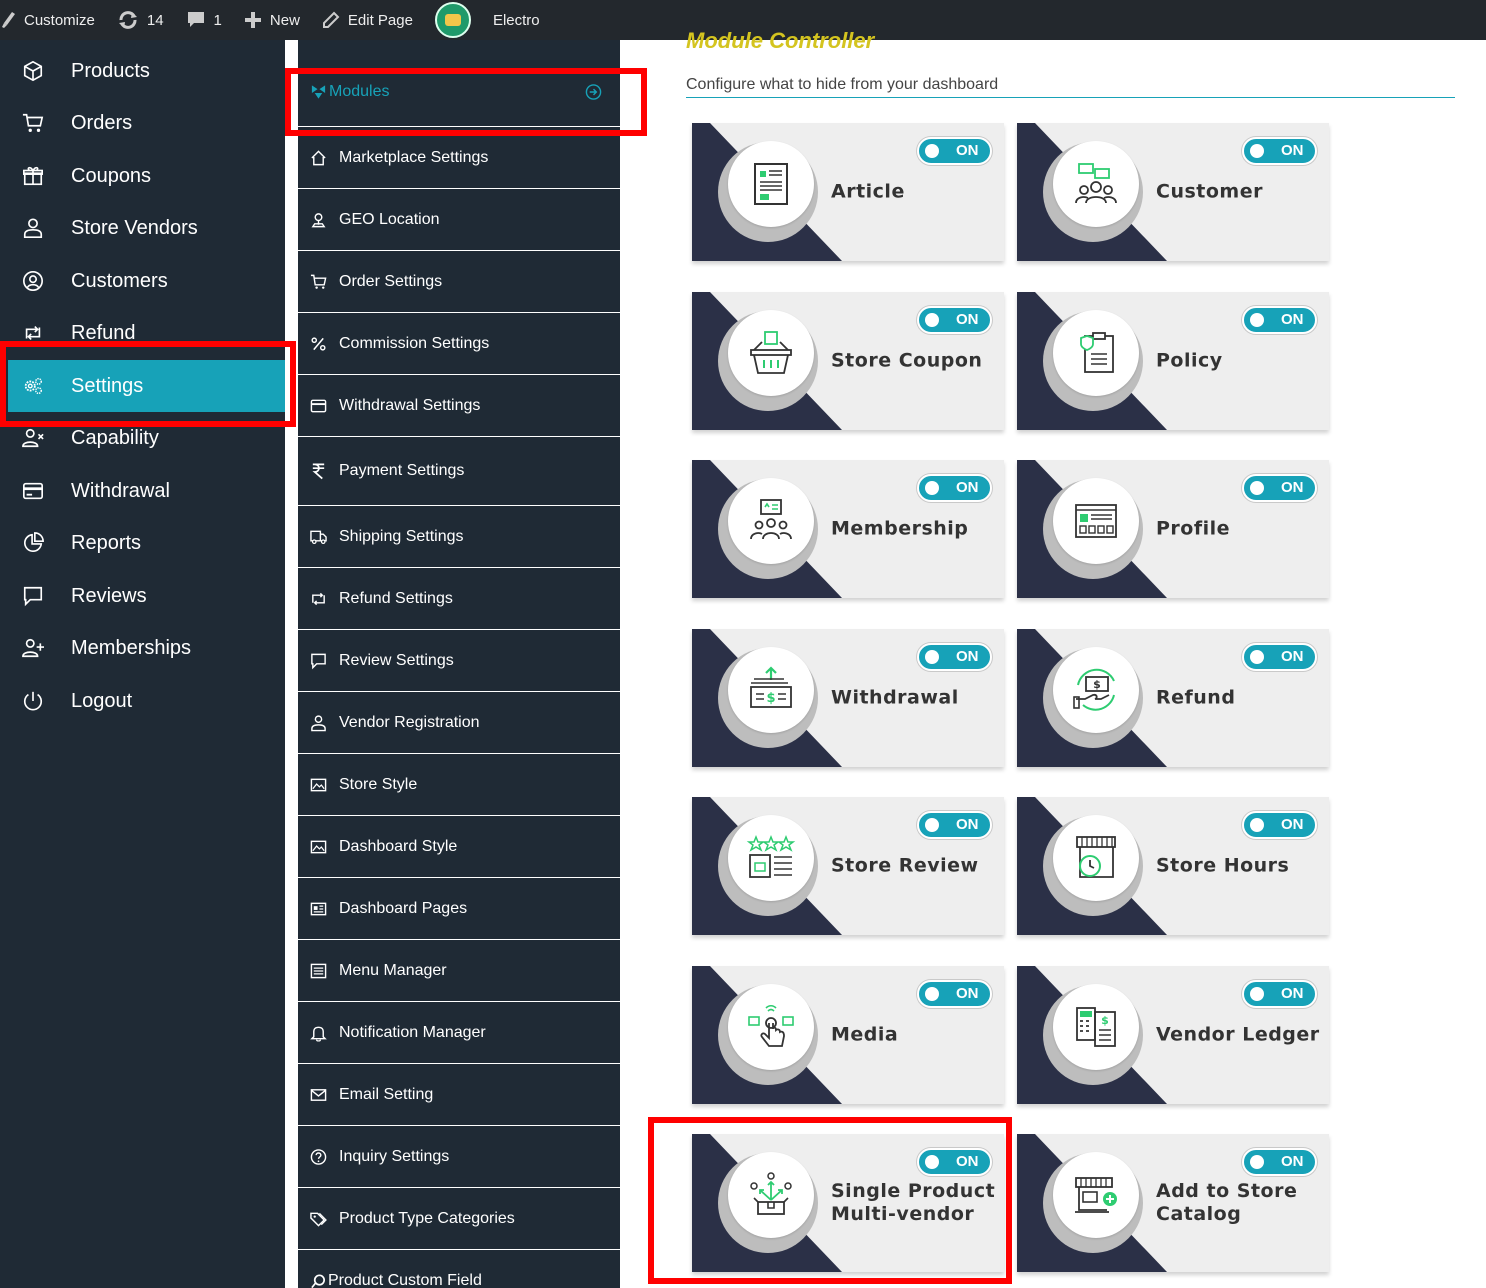  Describe the element at coordinates (771, 1025) in the screenshot. I see `media-touch-icon` at that location.